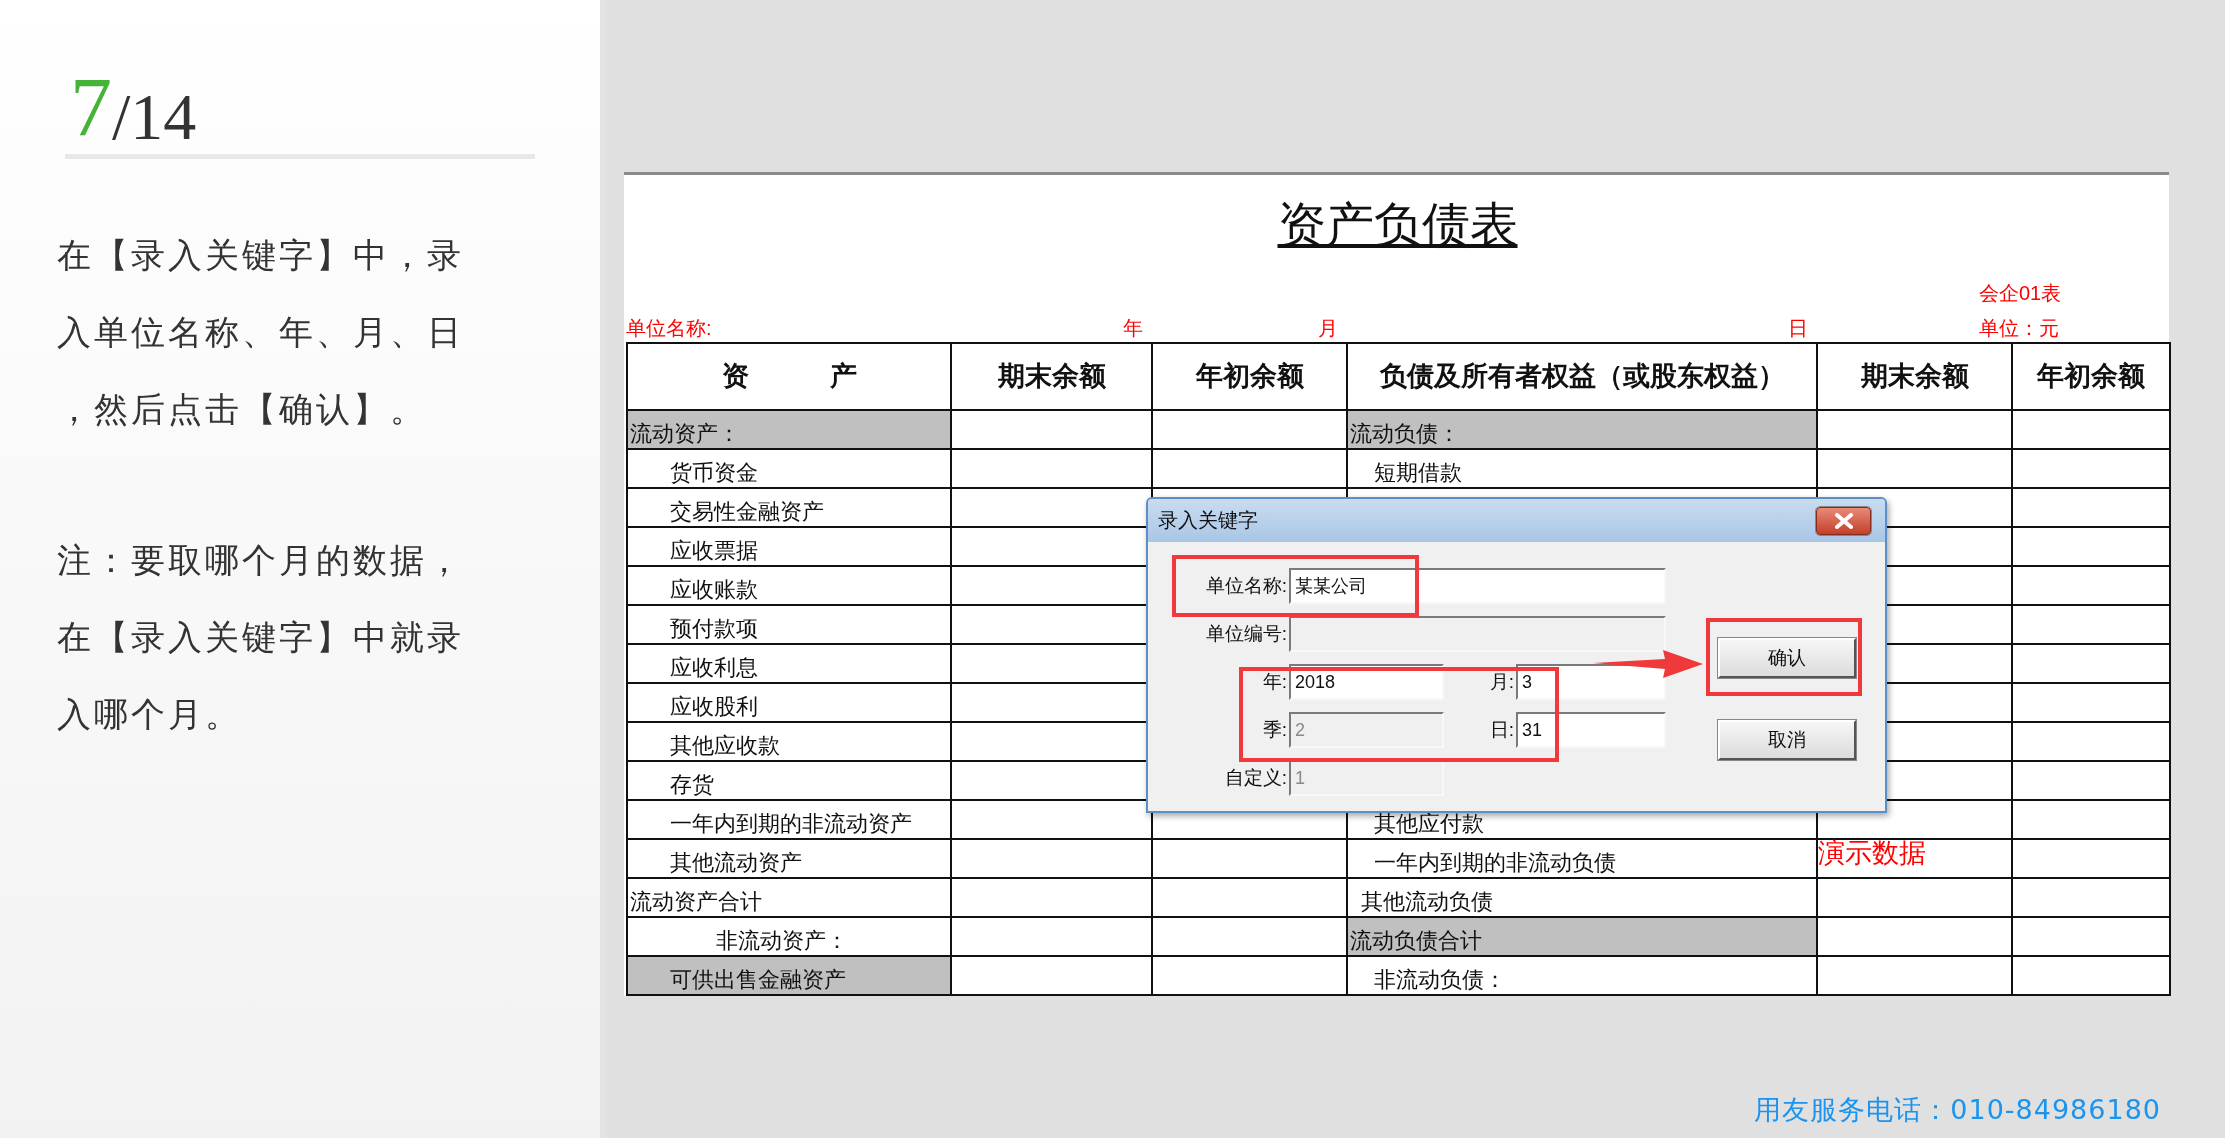 The height and width of the screenshot is (1138, 2225). What do you see at coordinates (1958, 1110) in the screenshot?
I see `service-phone: 用友服务电话：010-84986180` at bounding box center [1958, 1110].